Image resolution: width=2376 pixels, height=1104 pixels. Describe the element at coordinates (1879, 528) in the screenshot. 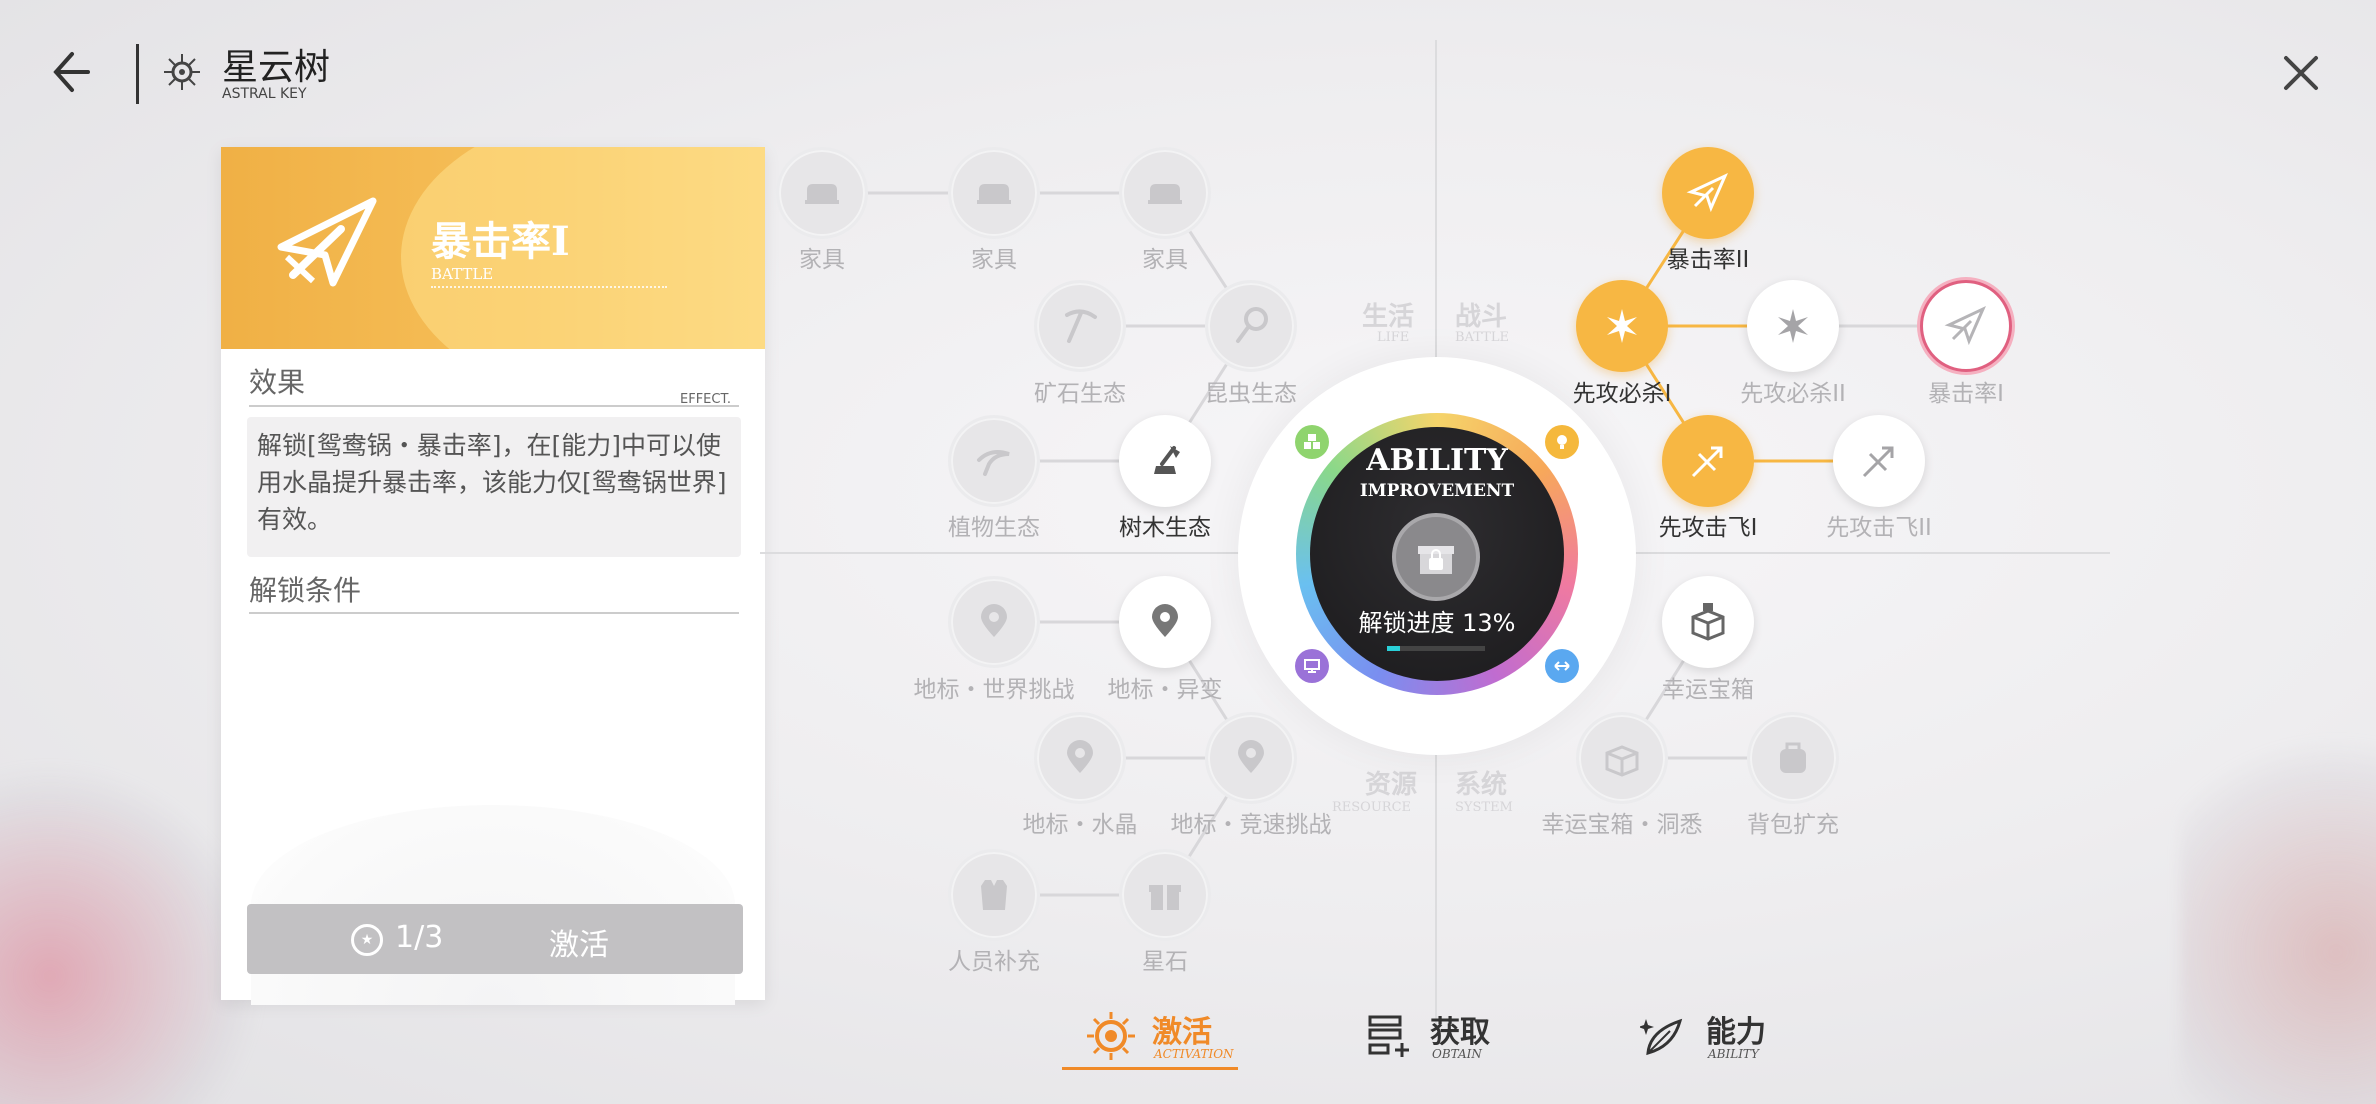

I see `node-label: 先攻击飞II` at that location.